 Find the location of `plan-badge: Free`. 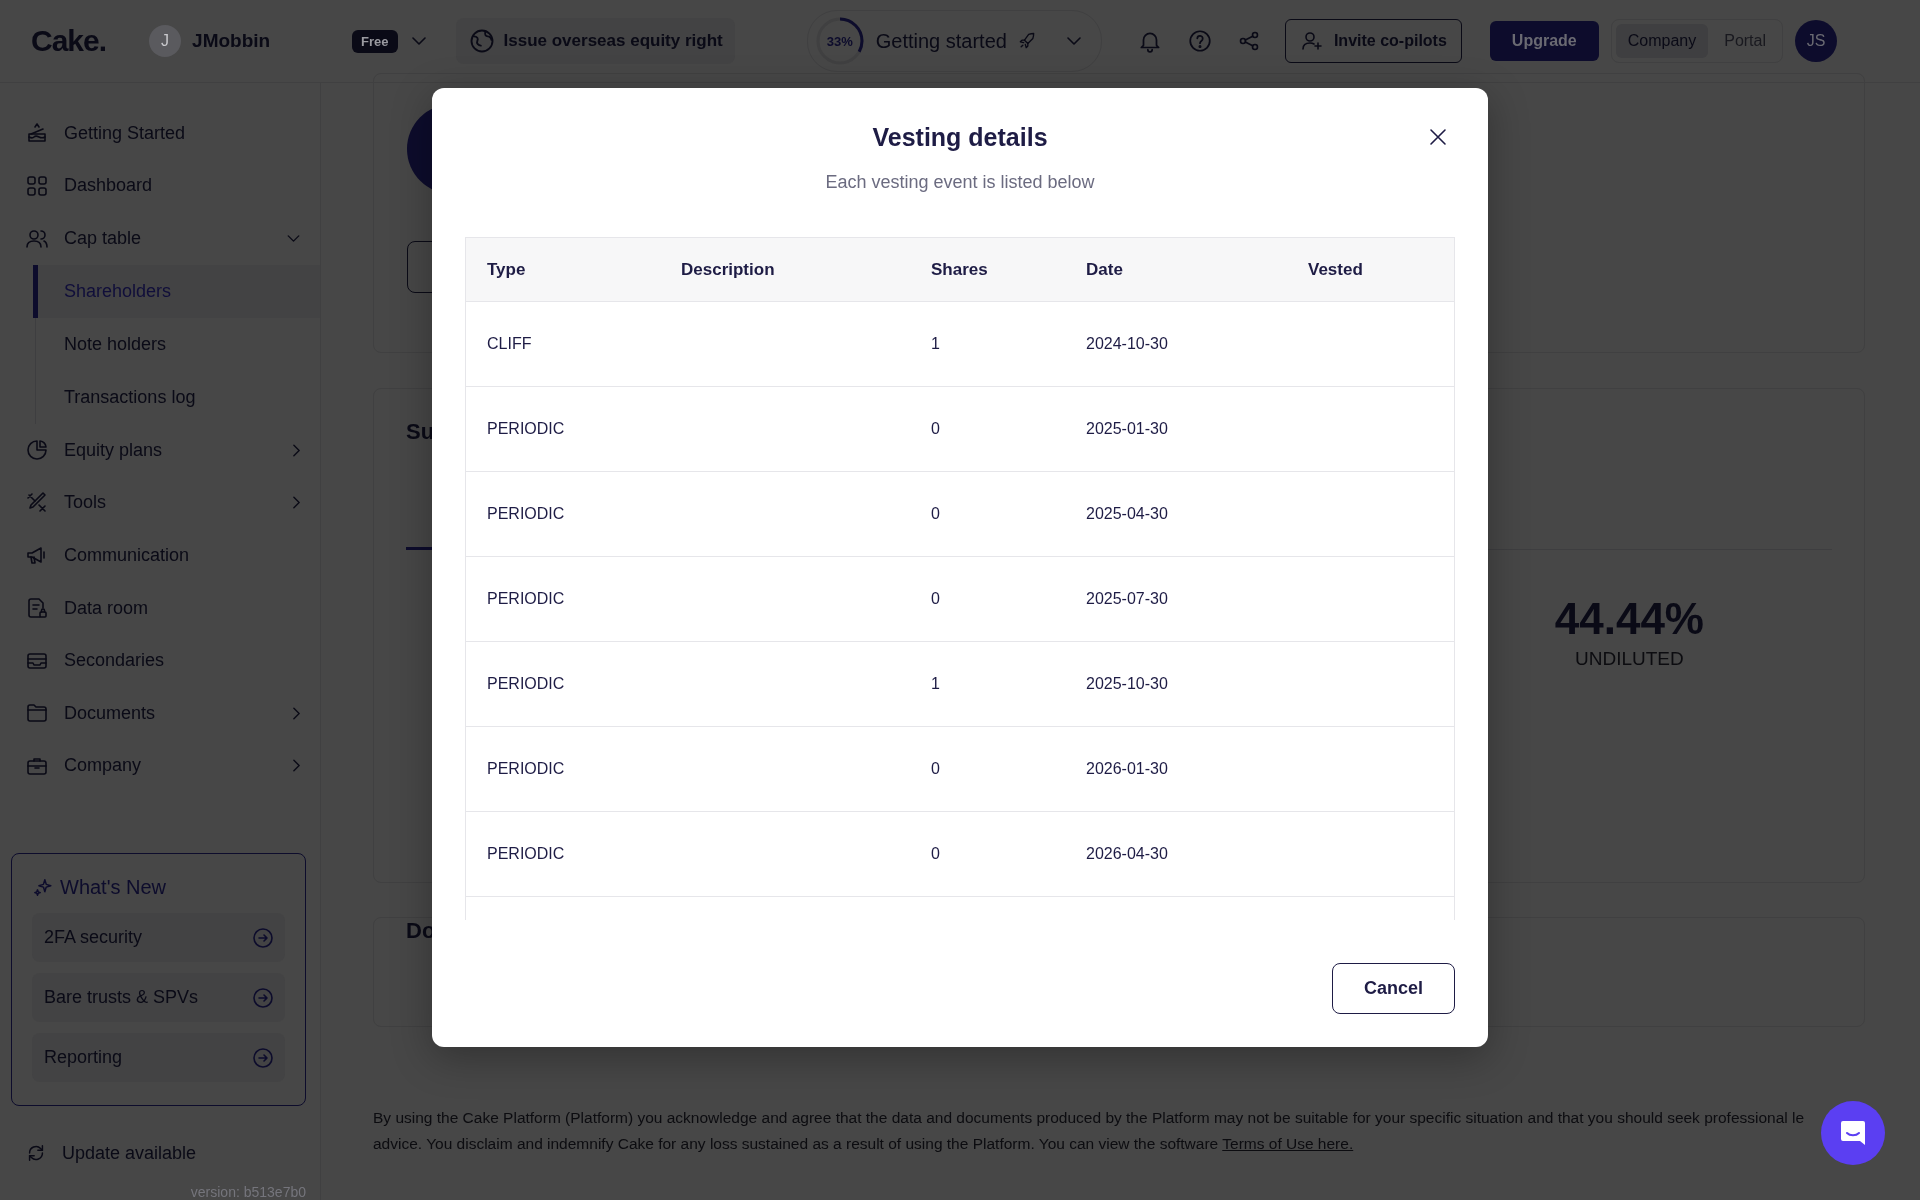

plan-badge: Free is located at coordinates (375, 41).